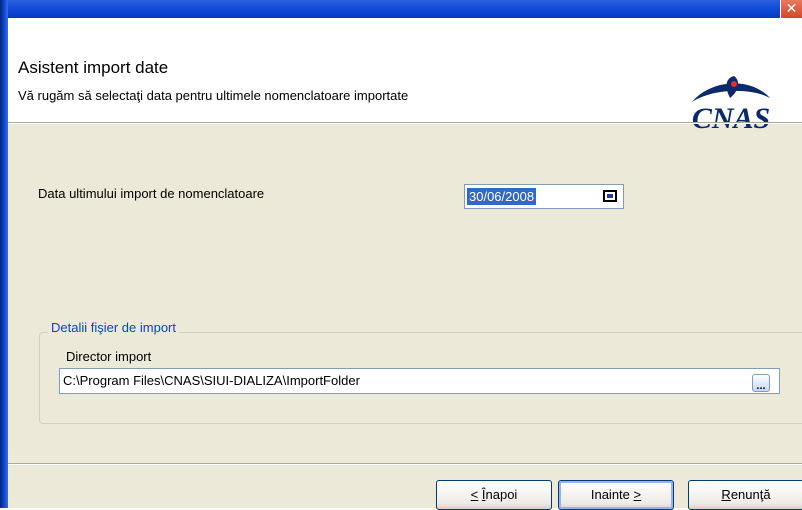 This screenshot has height=510, width=802. I want to click on footer-divider, so click(405, 464).